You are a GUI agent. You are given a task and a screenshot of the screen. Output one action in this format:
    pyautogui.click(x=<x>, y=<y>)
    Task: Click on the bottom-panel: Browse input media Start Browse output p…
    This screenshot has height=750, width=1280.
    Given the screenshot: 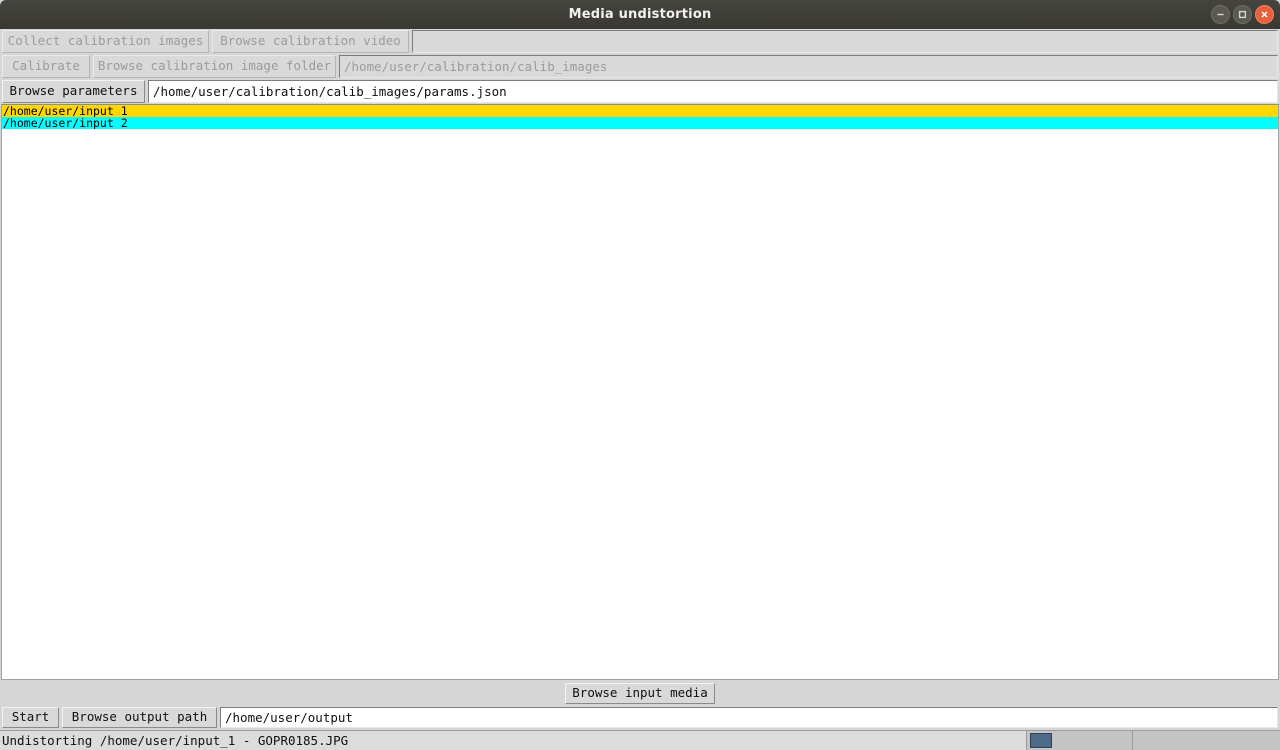 What is the action you would take?
    pyautogui.click(x=640, y=715)
    